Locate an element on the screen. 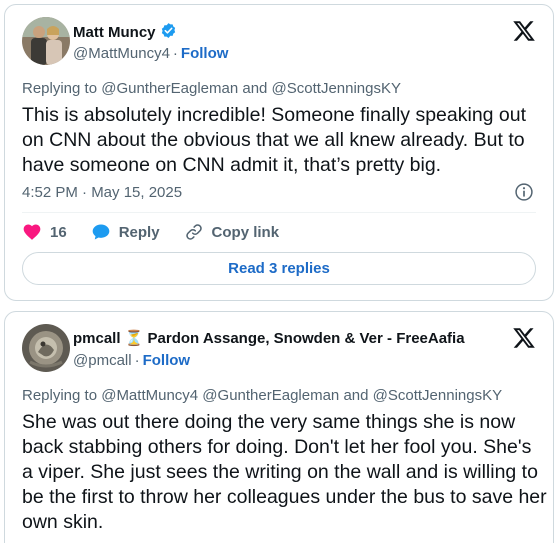  author-handle: @MattMuncy4 is located at coordinates (121, 53).